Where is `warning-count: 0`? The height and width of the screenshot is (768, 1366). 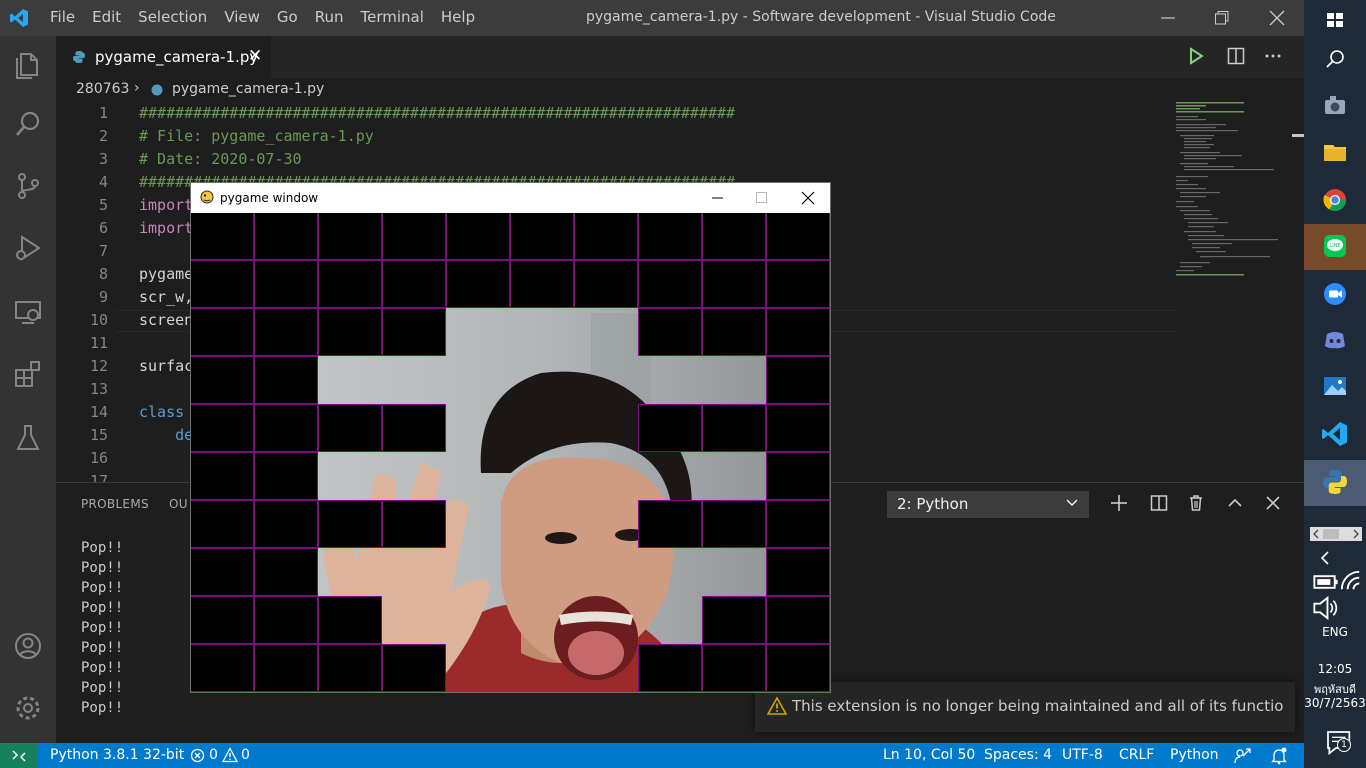
warning-count: 0 is located at coordinates (245, 755).